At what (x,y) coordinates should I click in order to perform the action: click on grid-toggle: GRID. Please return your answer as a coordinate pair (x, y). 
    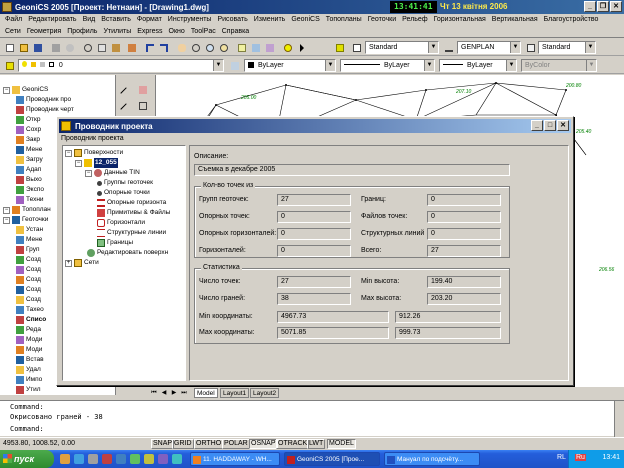
    Looking at the image, I should click on (183, 444).